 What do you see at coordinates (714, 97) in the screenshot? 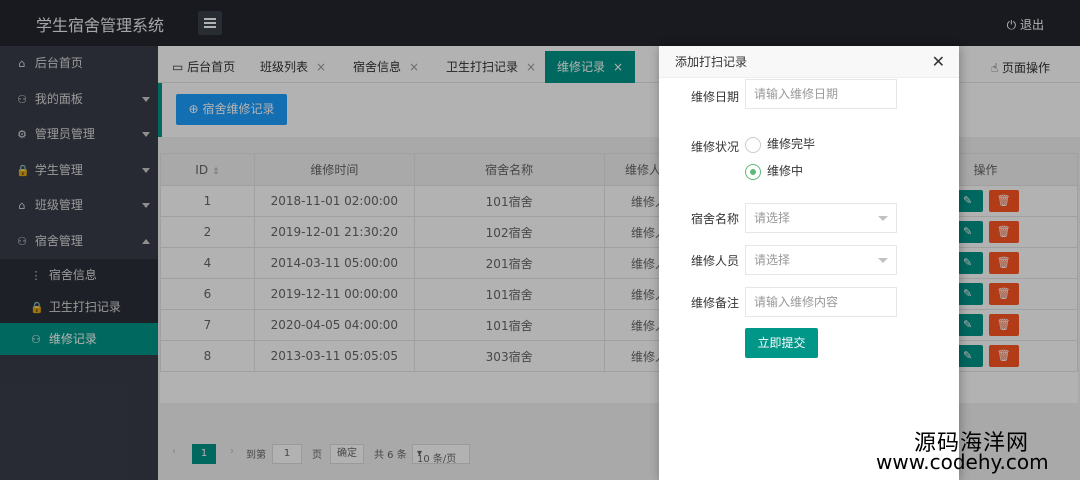
I see `date-label: 维修日期` at bounding box center [714, 97].